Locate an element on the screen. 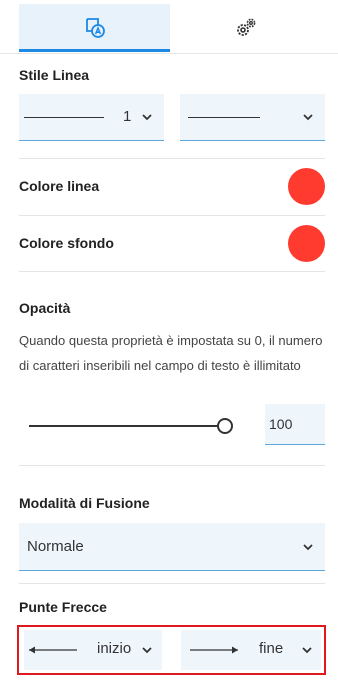 The height and width of the screenshot is (693, 338). text-style-icon is located at coordinates (95, 27).